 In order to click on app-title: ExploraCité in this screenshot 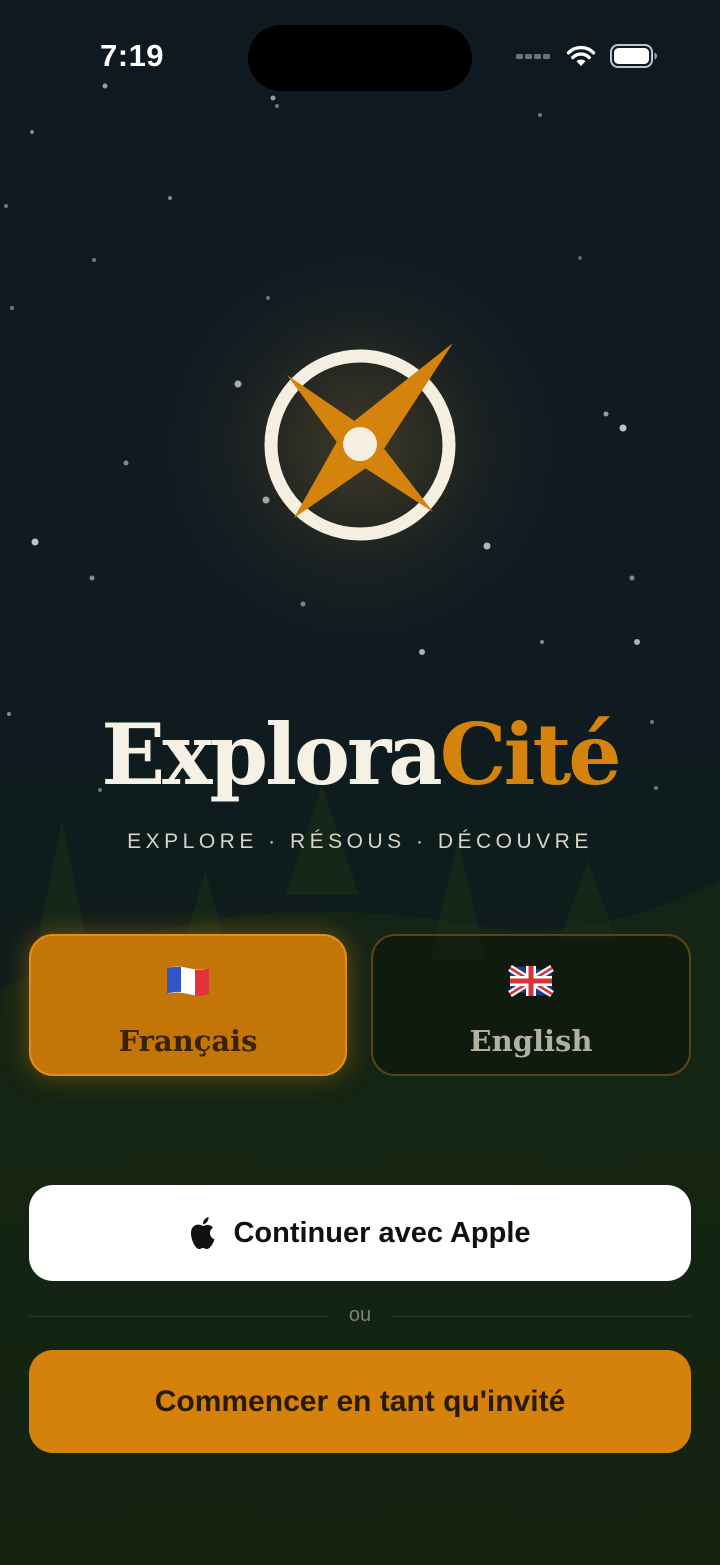, I will do `click(360, 755)`.